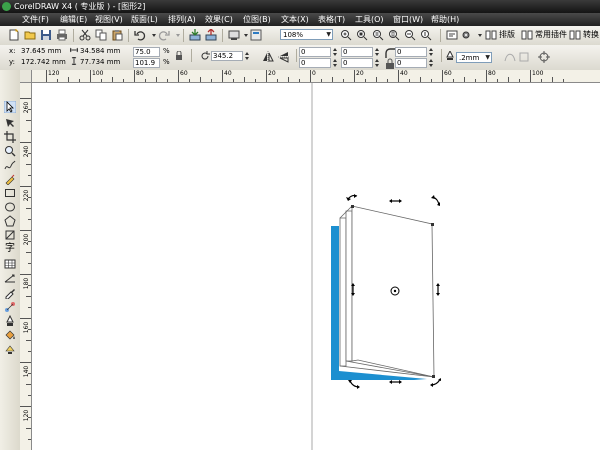 This screenshot has width=600, height=450. I want to click on rotate-handle-top-right, so click(435, 200).